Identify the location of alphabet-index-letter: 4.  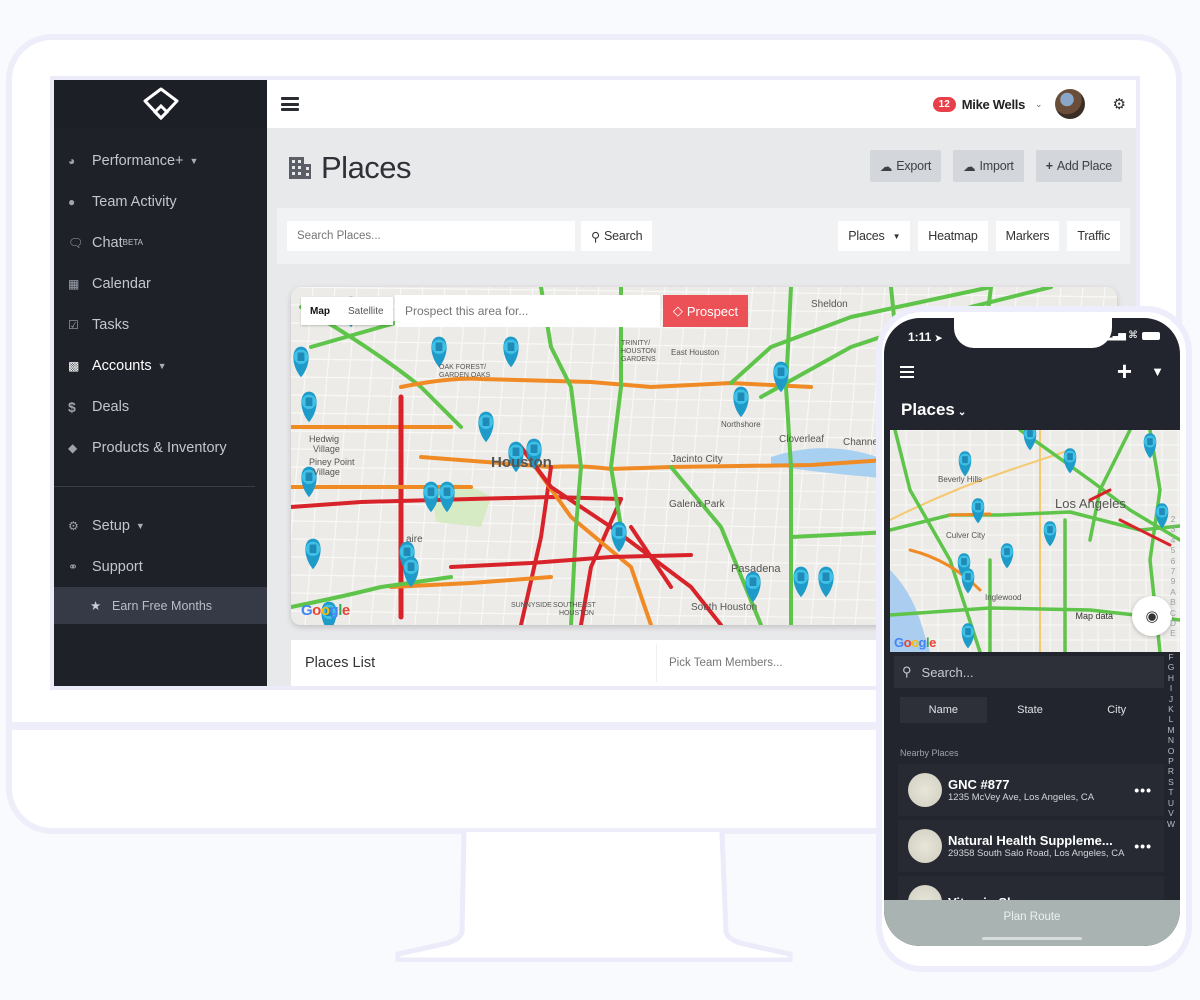
(1173, 540).